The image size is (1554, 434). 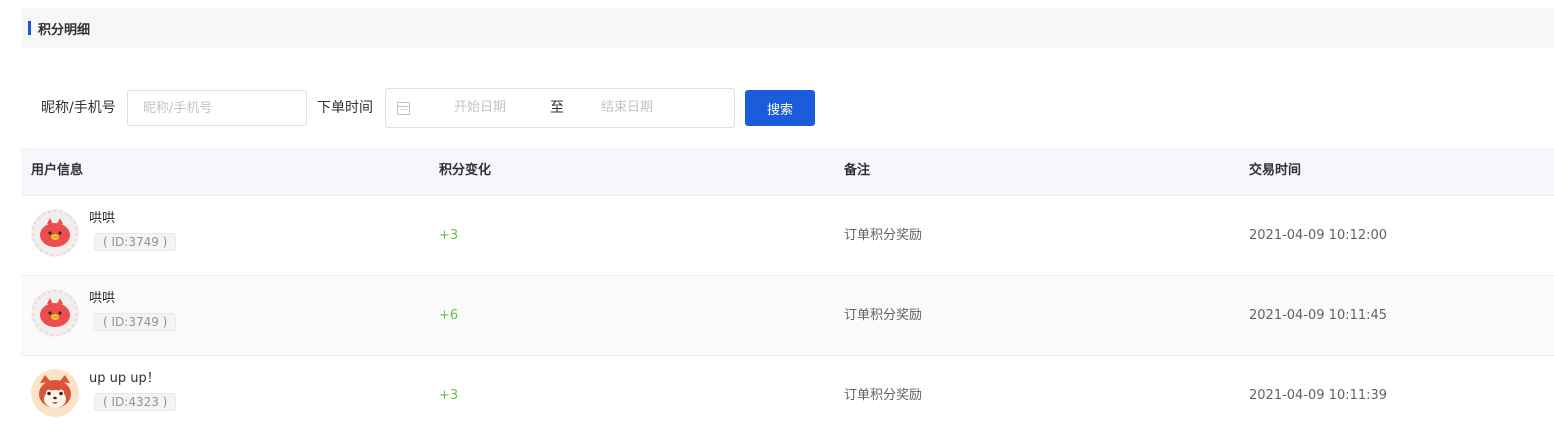 I want to click on column-header-transaction-time: 交易时间, so click(x=1275, y=170).